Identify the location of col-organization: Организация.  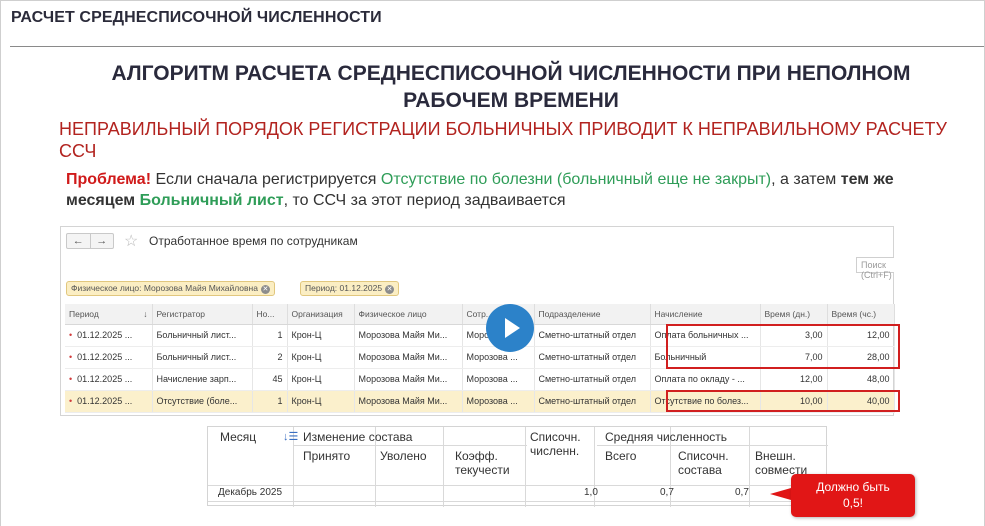
(321, 314).